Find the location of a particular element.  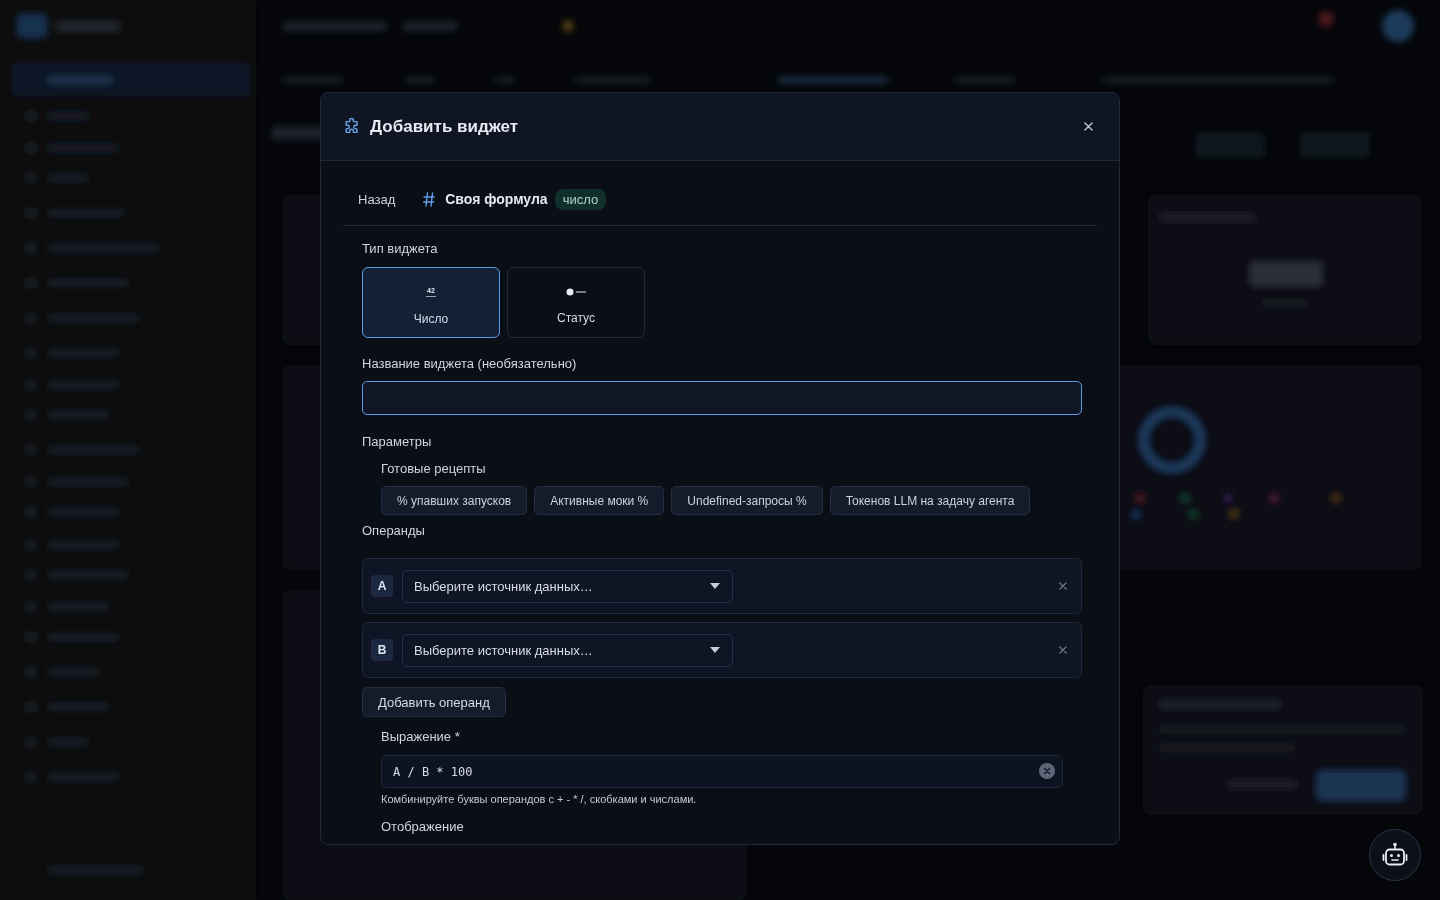

type-badge: число is located at coordinates (580, 199).